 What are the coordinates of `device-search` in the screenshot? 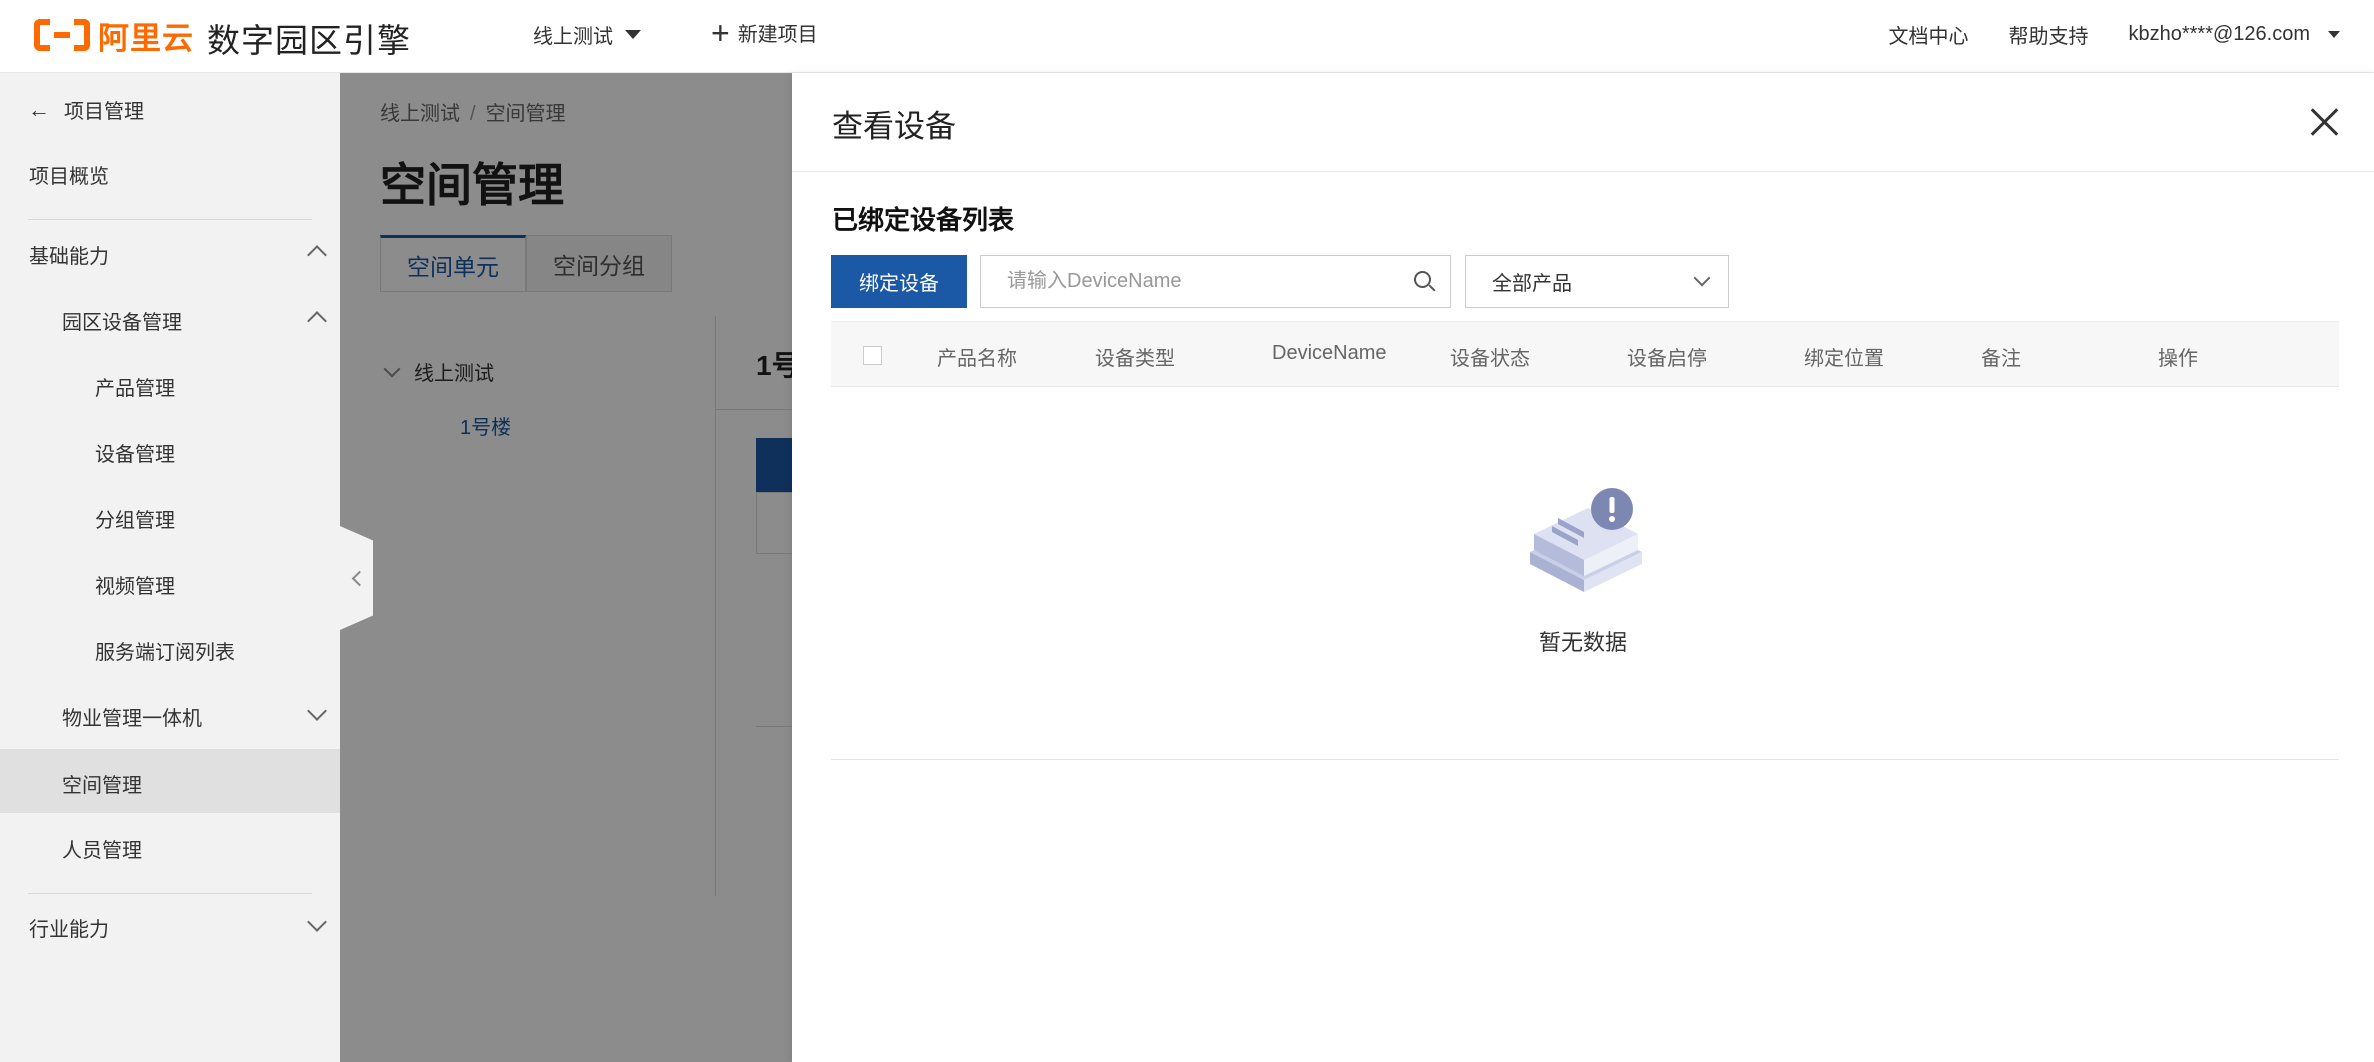 It's located at (1215, 281).